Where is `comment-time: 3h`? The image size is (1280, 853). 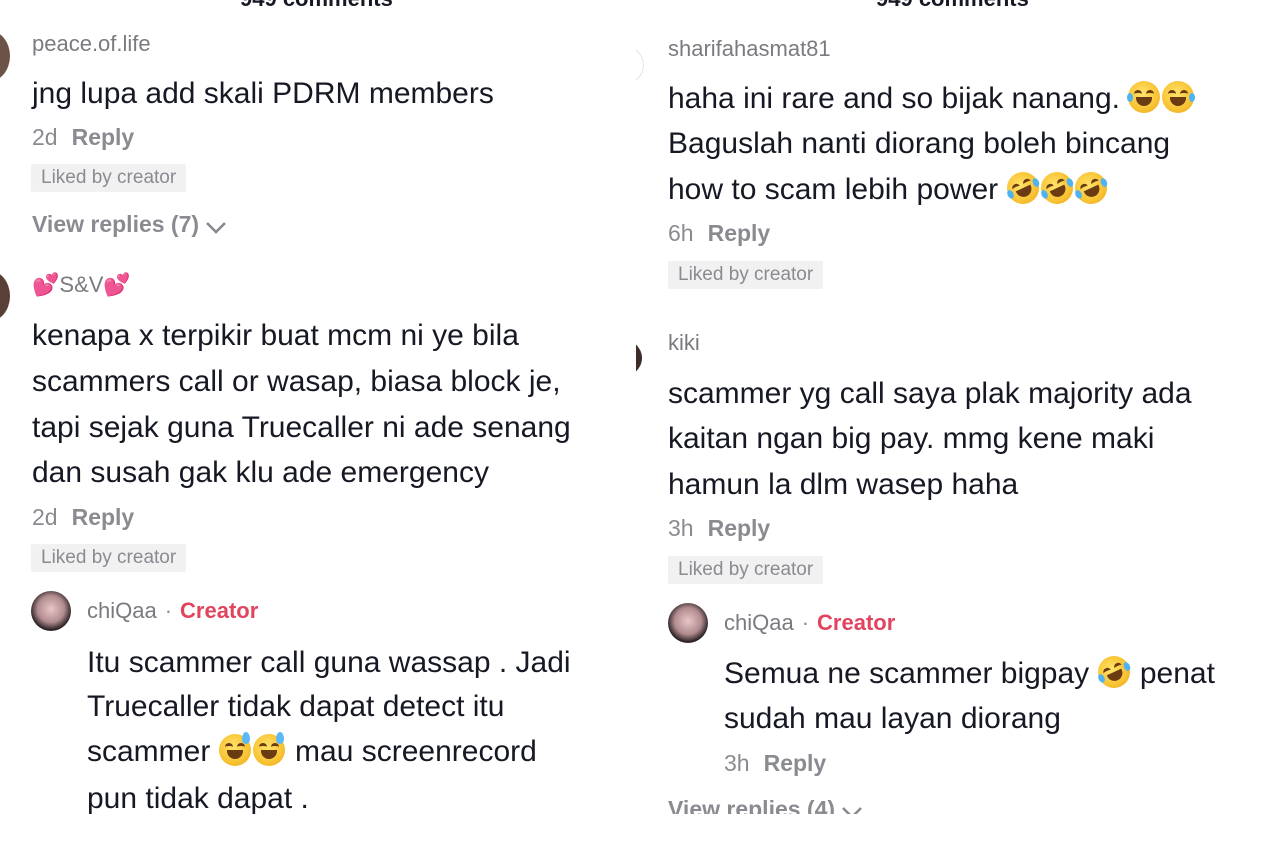 comment-time: 3h is located at coordinates (681, 528).